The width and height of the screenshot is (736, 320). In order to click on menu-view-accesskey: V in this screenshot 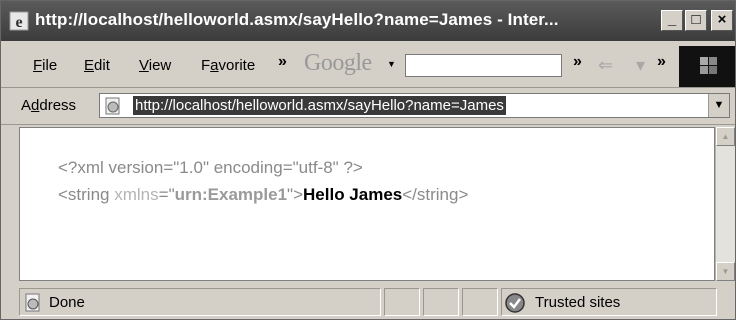, I will do `click(144, 65)`.